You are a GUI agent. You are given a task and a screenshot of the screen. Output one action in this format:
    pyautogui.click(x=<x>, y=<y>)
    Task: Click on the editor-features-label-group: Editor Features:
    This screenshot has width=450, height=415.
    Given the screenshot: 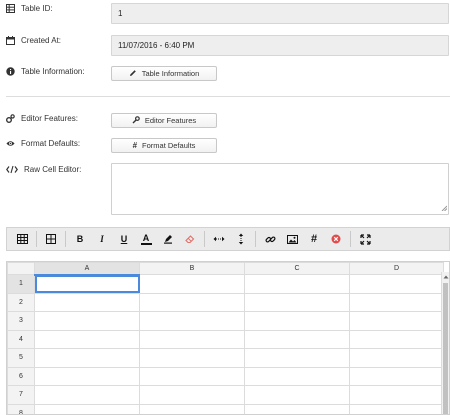 What is the action you would take?
    pyautogui.click(x=42, y=118)
    